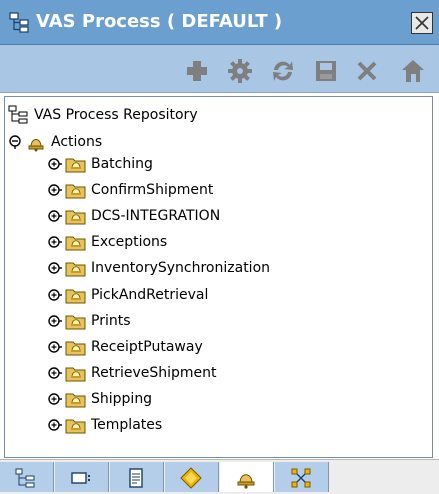  I want to click on bell-icon, so click(246, 481).